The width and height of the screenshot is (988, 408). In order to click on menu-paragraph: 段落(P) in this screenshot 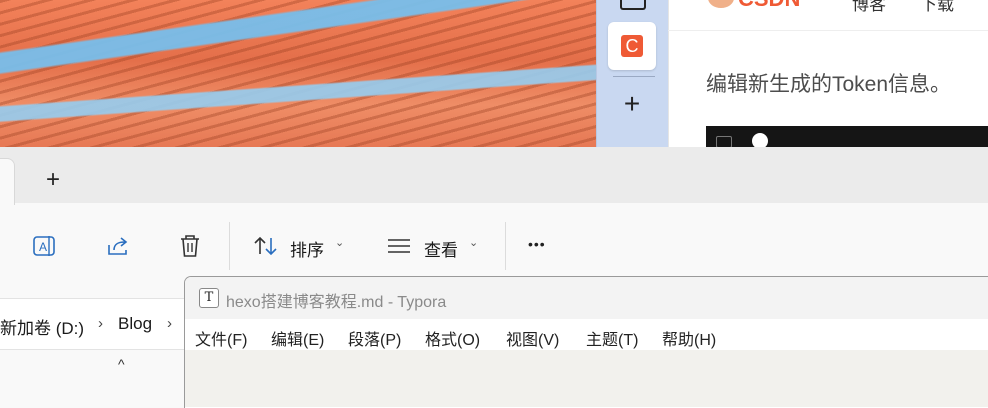, I will do `click(374, 338)`.